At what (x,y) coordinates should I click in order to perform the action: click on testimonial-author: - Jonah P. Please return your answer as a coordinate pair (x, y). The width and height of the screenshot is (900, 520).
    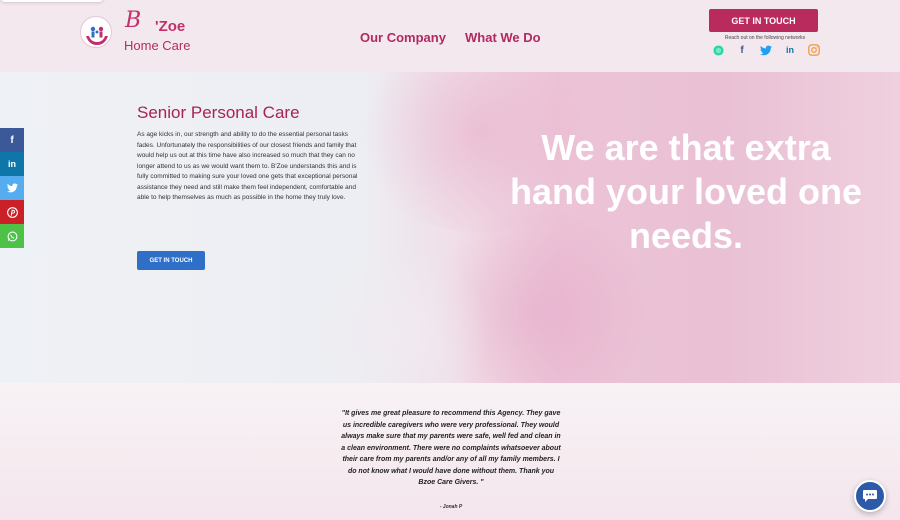
    Looking at the image, I should click on (451, 507).